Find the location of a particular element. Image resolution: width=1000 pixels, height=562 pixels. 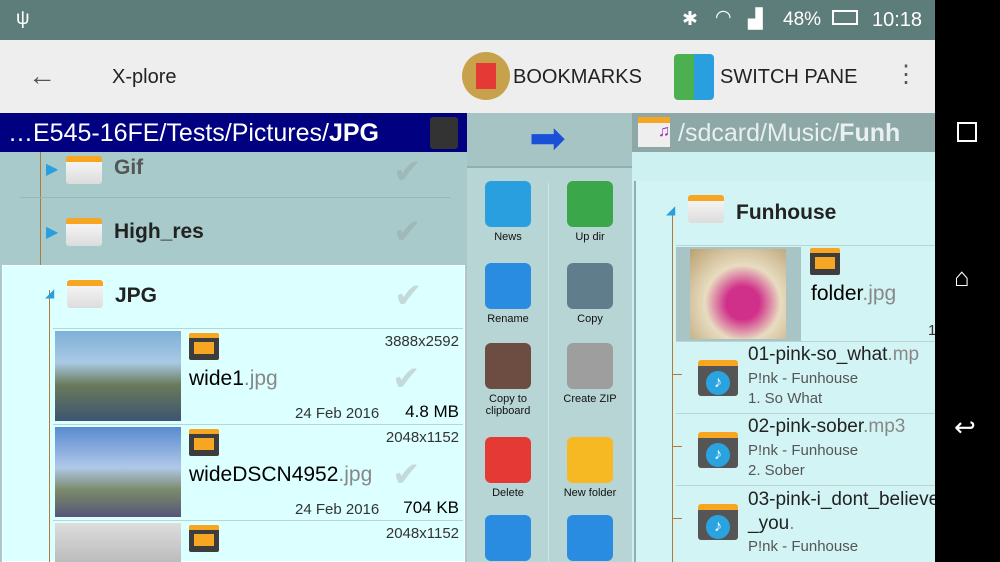

bookmark-icon is located at coordinates (486, 76).